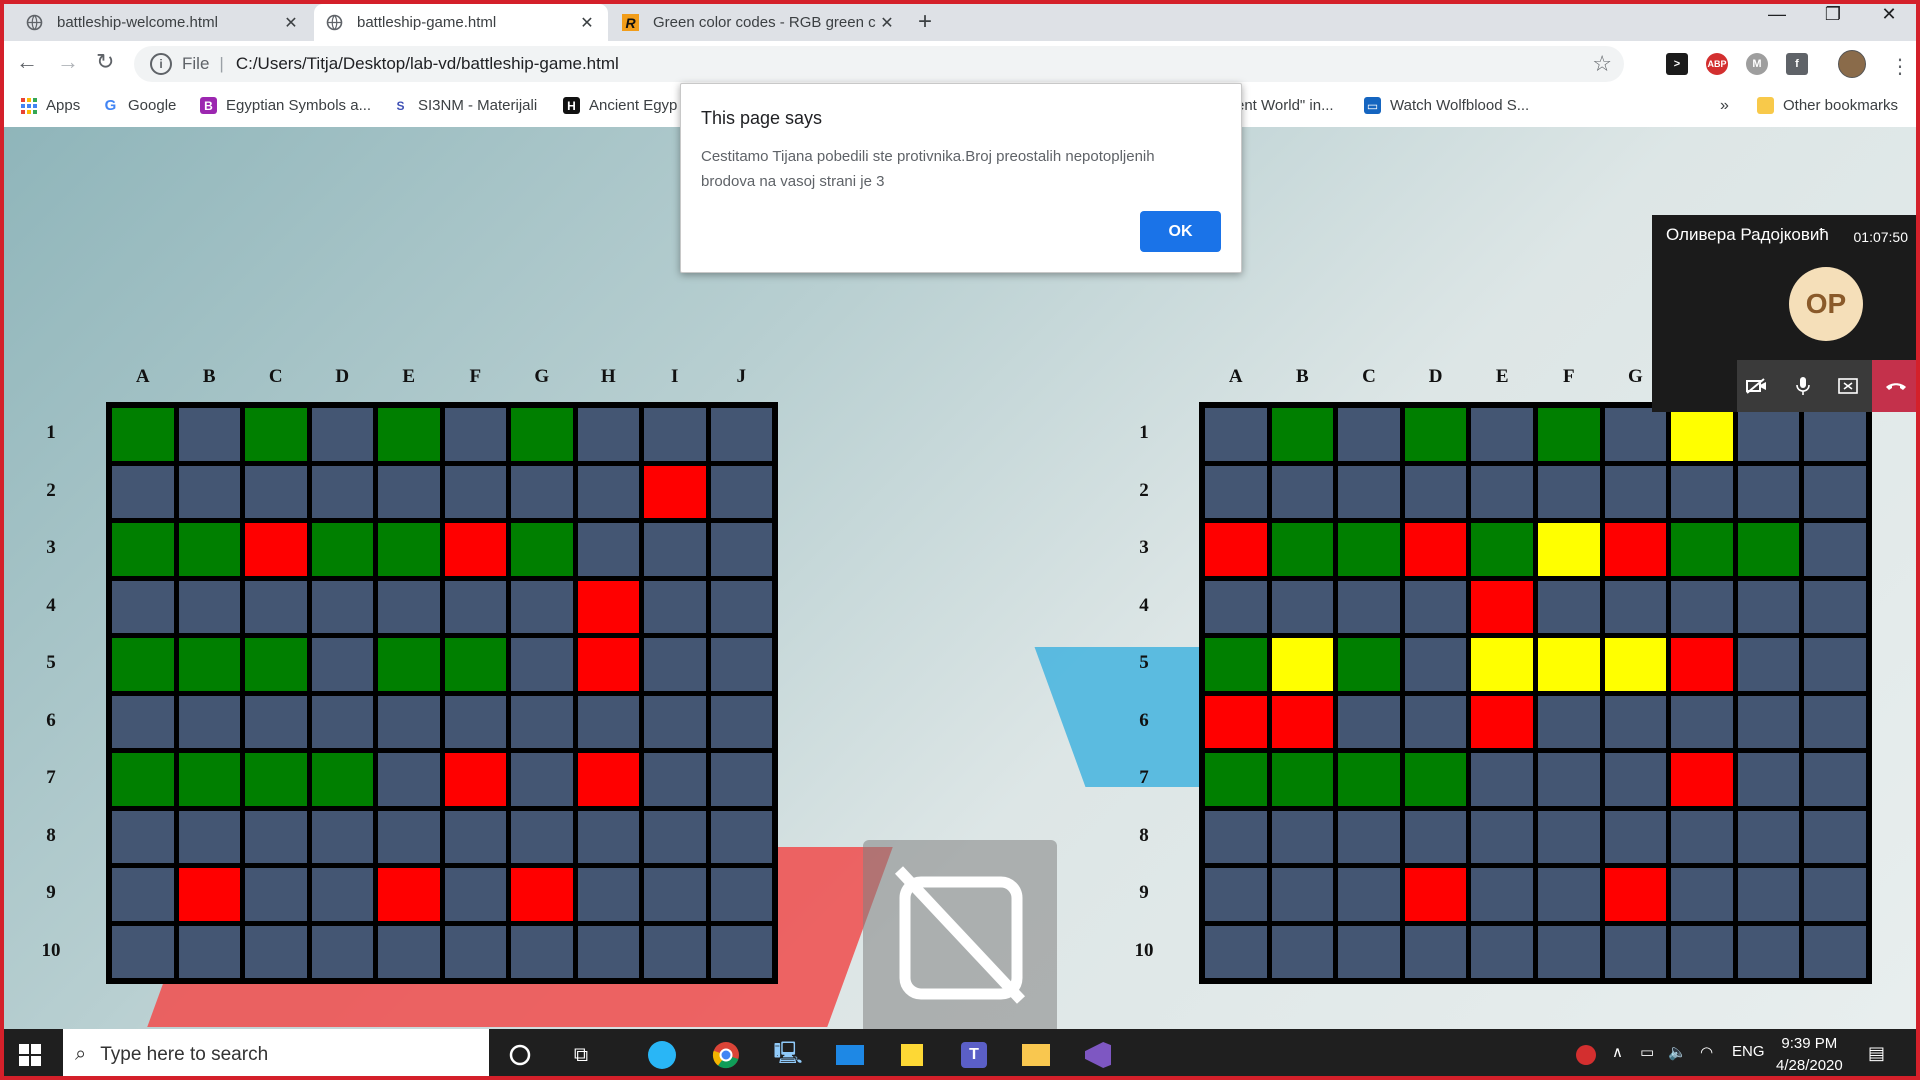 The height and width of the screenshot is (1080, 1920). What do you see at coordinates (163, 22) in the screenshot?
I see `tab-battleship-welcome: battleship-welcome.html ✕` at bounding box center [163, 22].